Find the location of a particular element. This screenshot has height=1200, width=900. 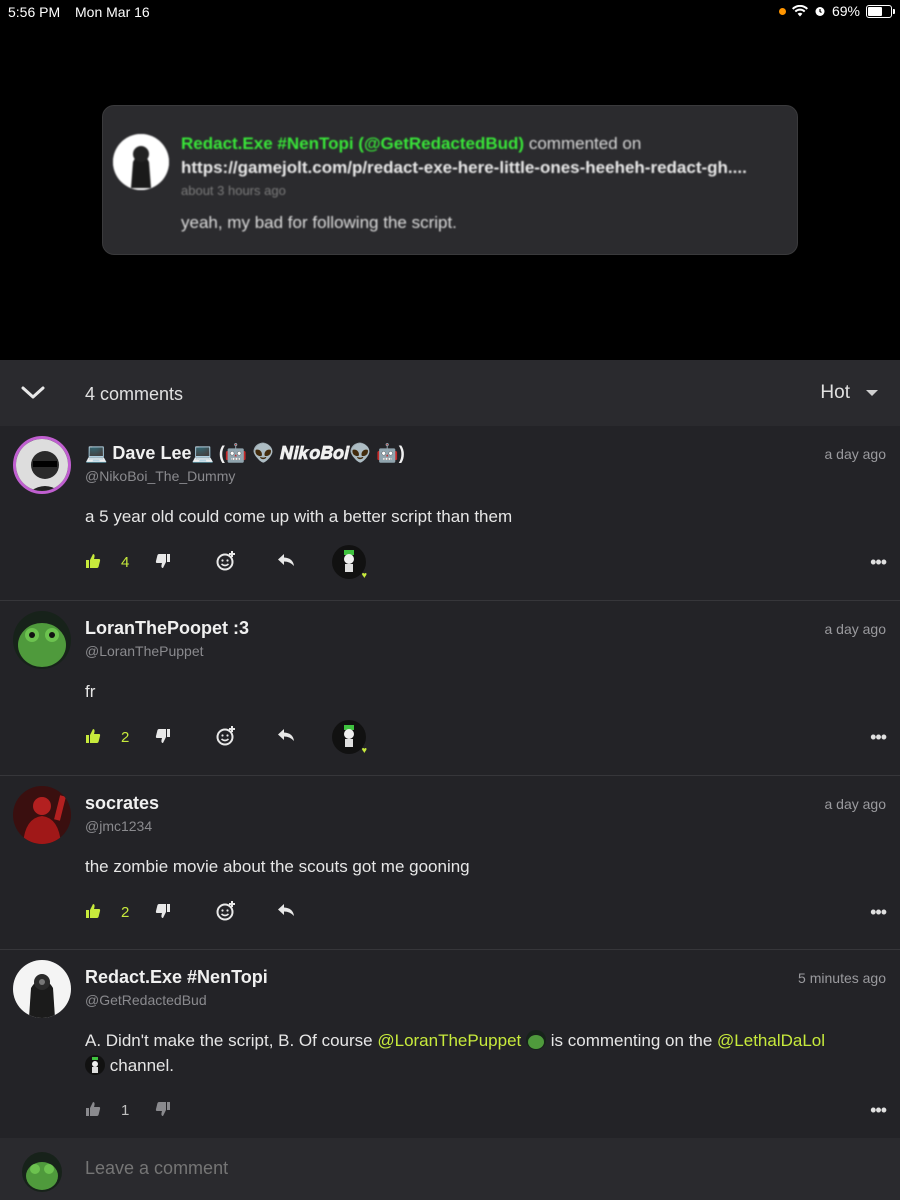

mention-link: @LoranThePuppet is located at coordinates (449, 1040).